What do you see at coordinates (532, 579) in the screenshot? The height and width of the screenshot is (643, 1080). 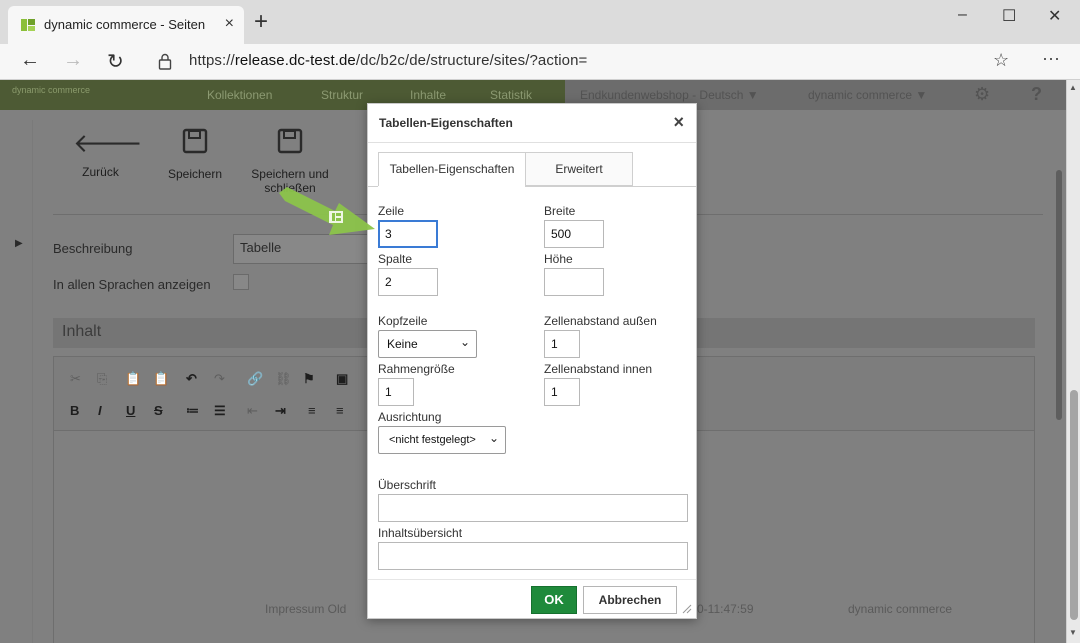 I see `dialog-footer-divider` at bounding box center [532, 579].